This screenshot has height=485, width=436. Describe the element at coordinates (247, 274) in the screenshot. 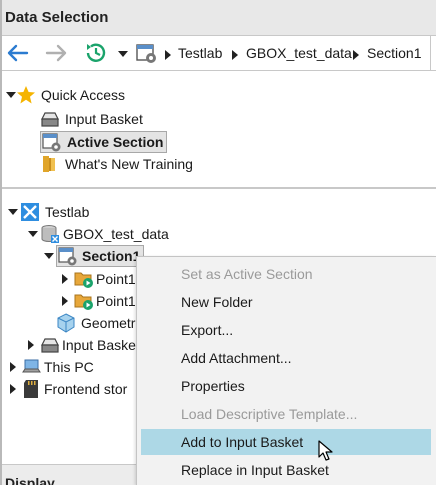

I see `menu-item-set-as-active-section: Set as Active Section` at that location.